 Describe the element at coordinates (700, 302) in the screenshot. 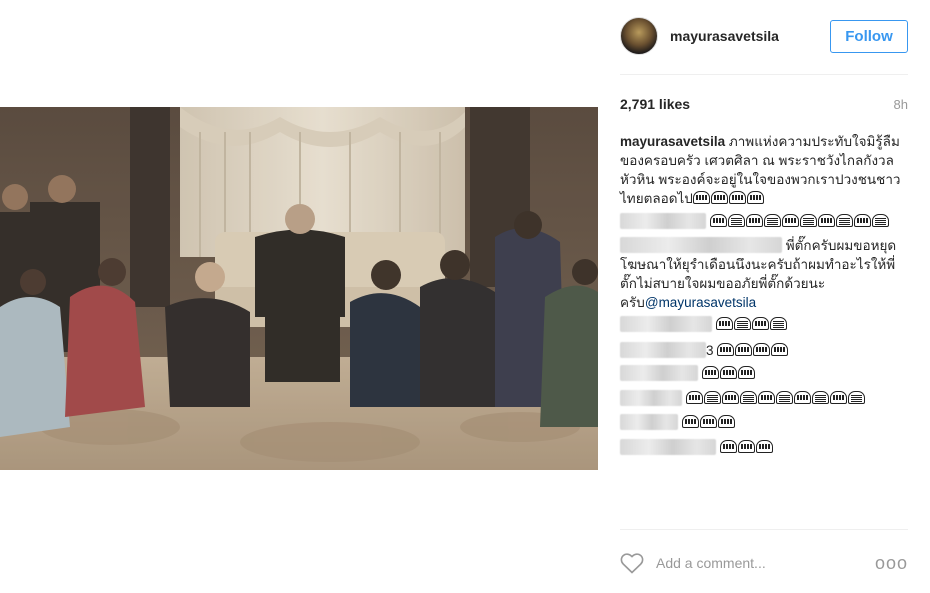

I see `mention-link: @mayurasavetsila` at that location.